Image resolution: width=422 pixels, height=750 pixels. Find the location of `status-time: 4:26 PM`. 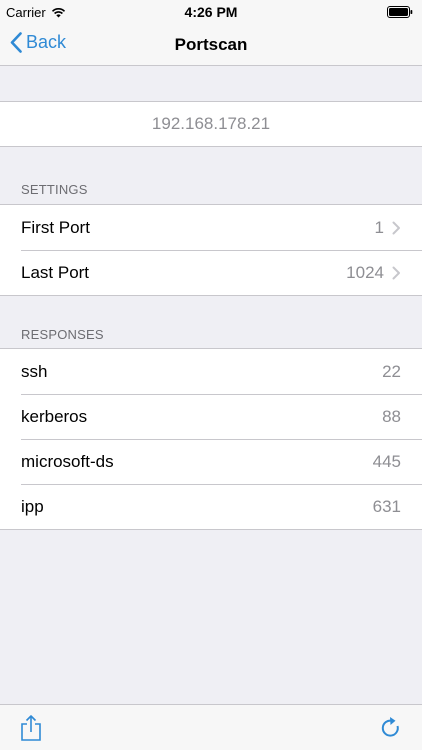

status-time: 4:26 PM is located at coordinates (211, 12).